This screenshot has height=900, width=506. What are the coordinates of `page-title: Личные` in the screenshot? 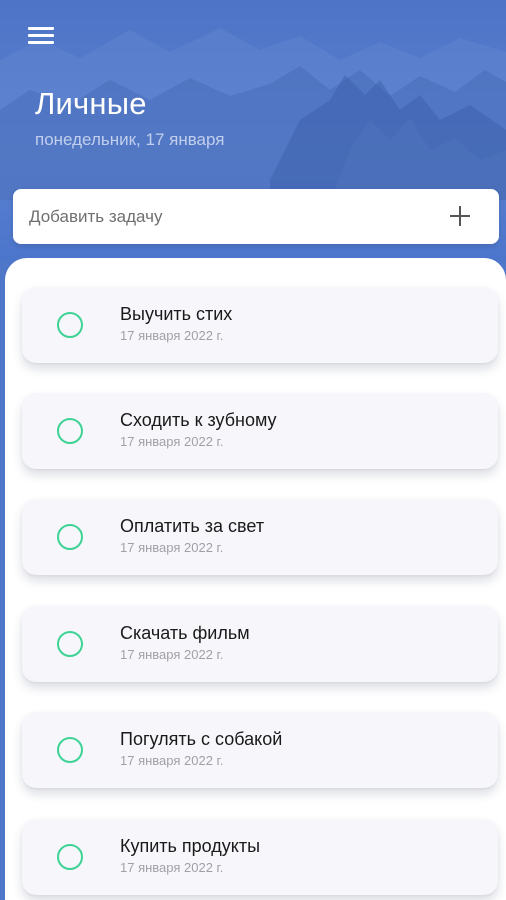 It's located at (91, 103).